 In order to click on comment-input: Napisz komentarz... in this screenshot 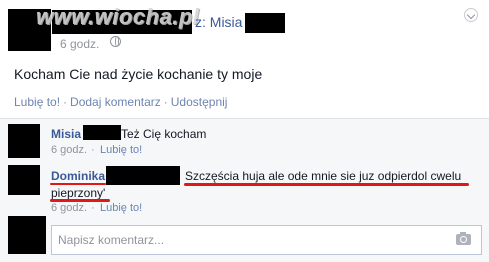, I will do `click(266, 240)`.